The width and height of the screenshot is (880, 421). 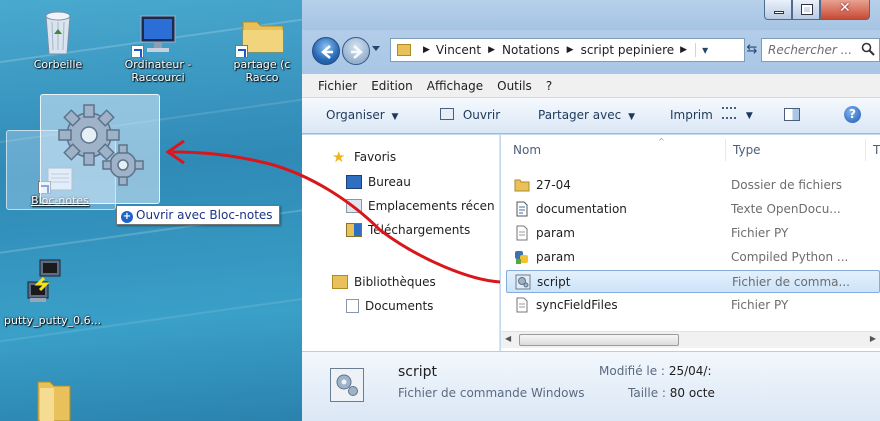 I want to click on print-button: Imprim, so click(x=691, y=115).